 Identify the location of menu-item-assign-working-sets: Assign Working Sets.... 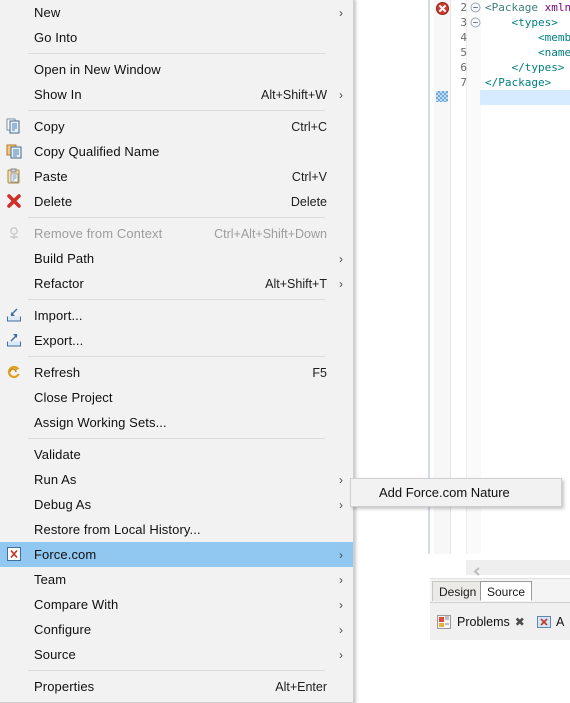
(176, 422).